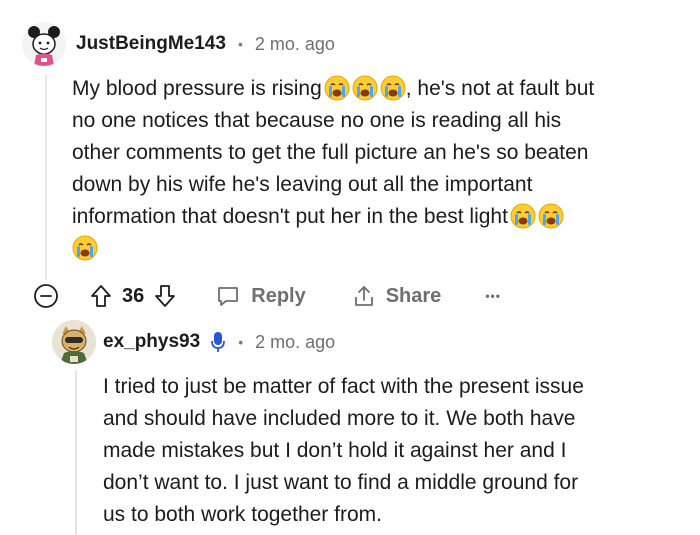 This screenshot has height=535, width=700. What do you see at coordinates (228, 296) in the screenshot?
I see `speech-bubble-icon` at bounding box center [228, 296].